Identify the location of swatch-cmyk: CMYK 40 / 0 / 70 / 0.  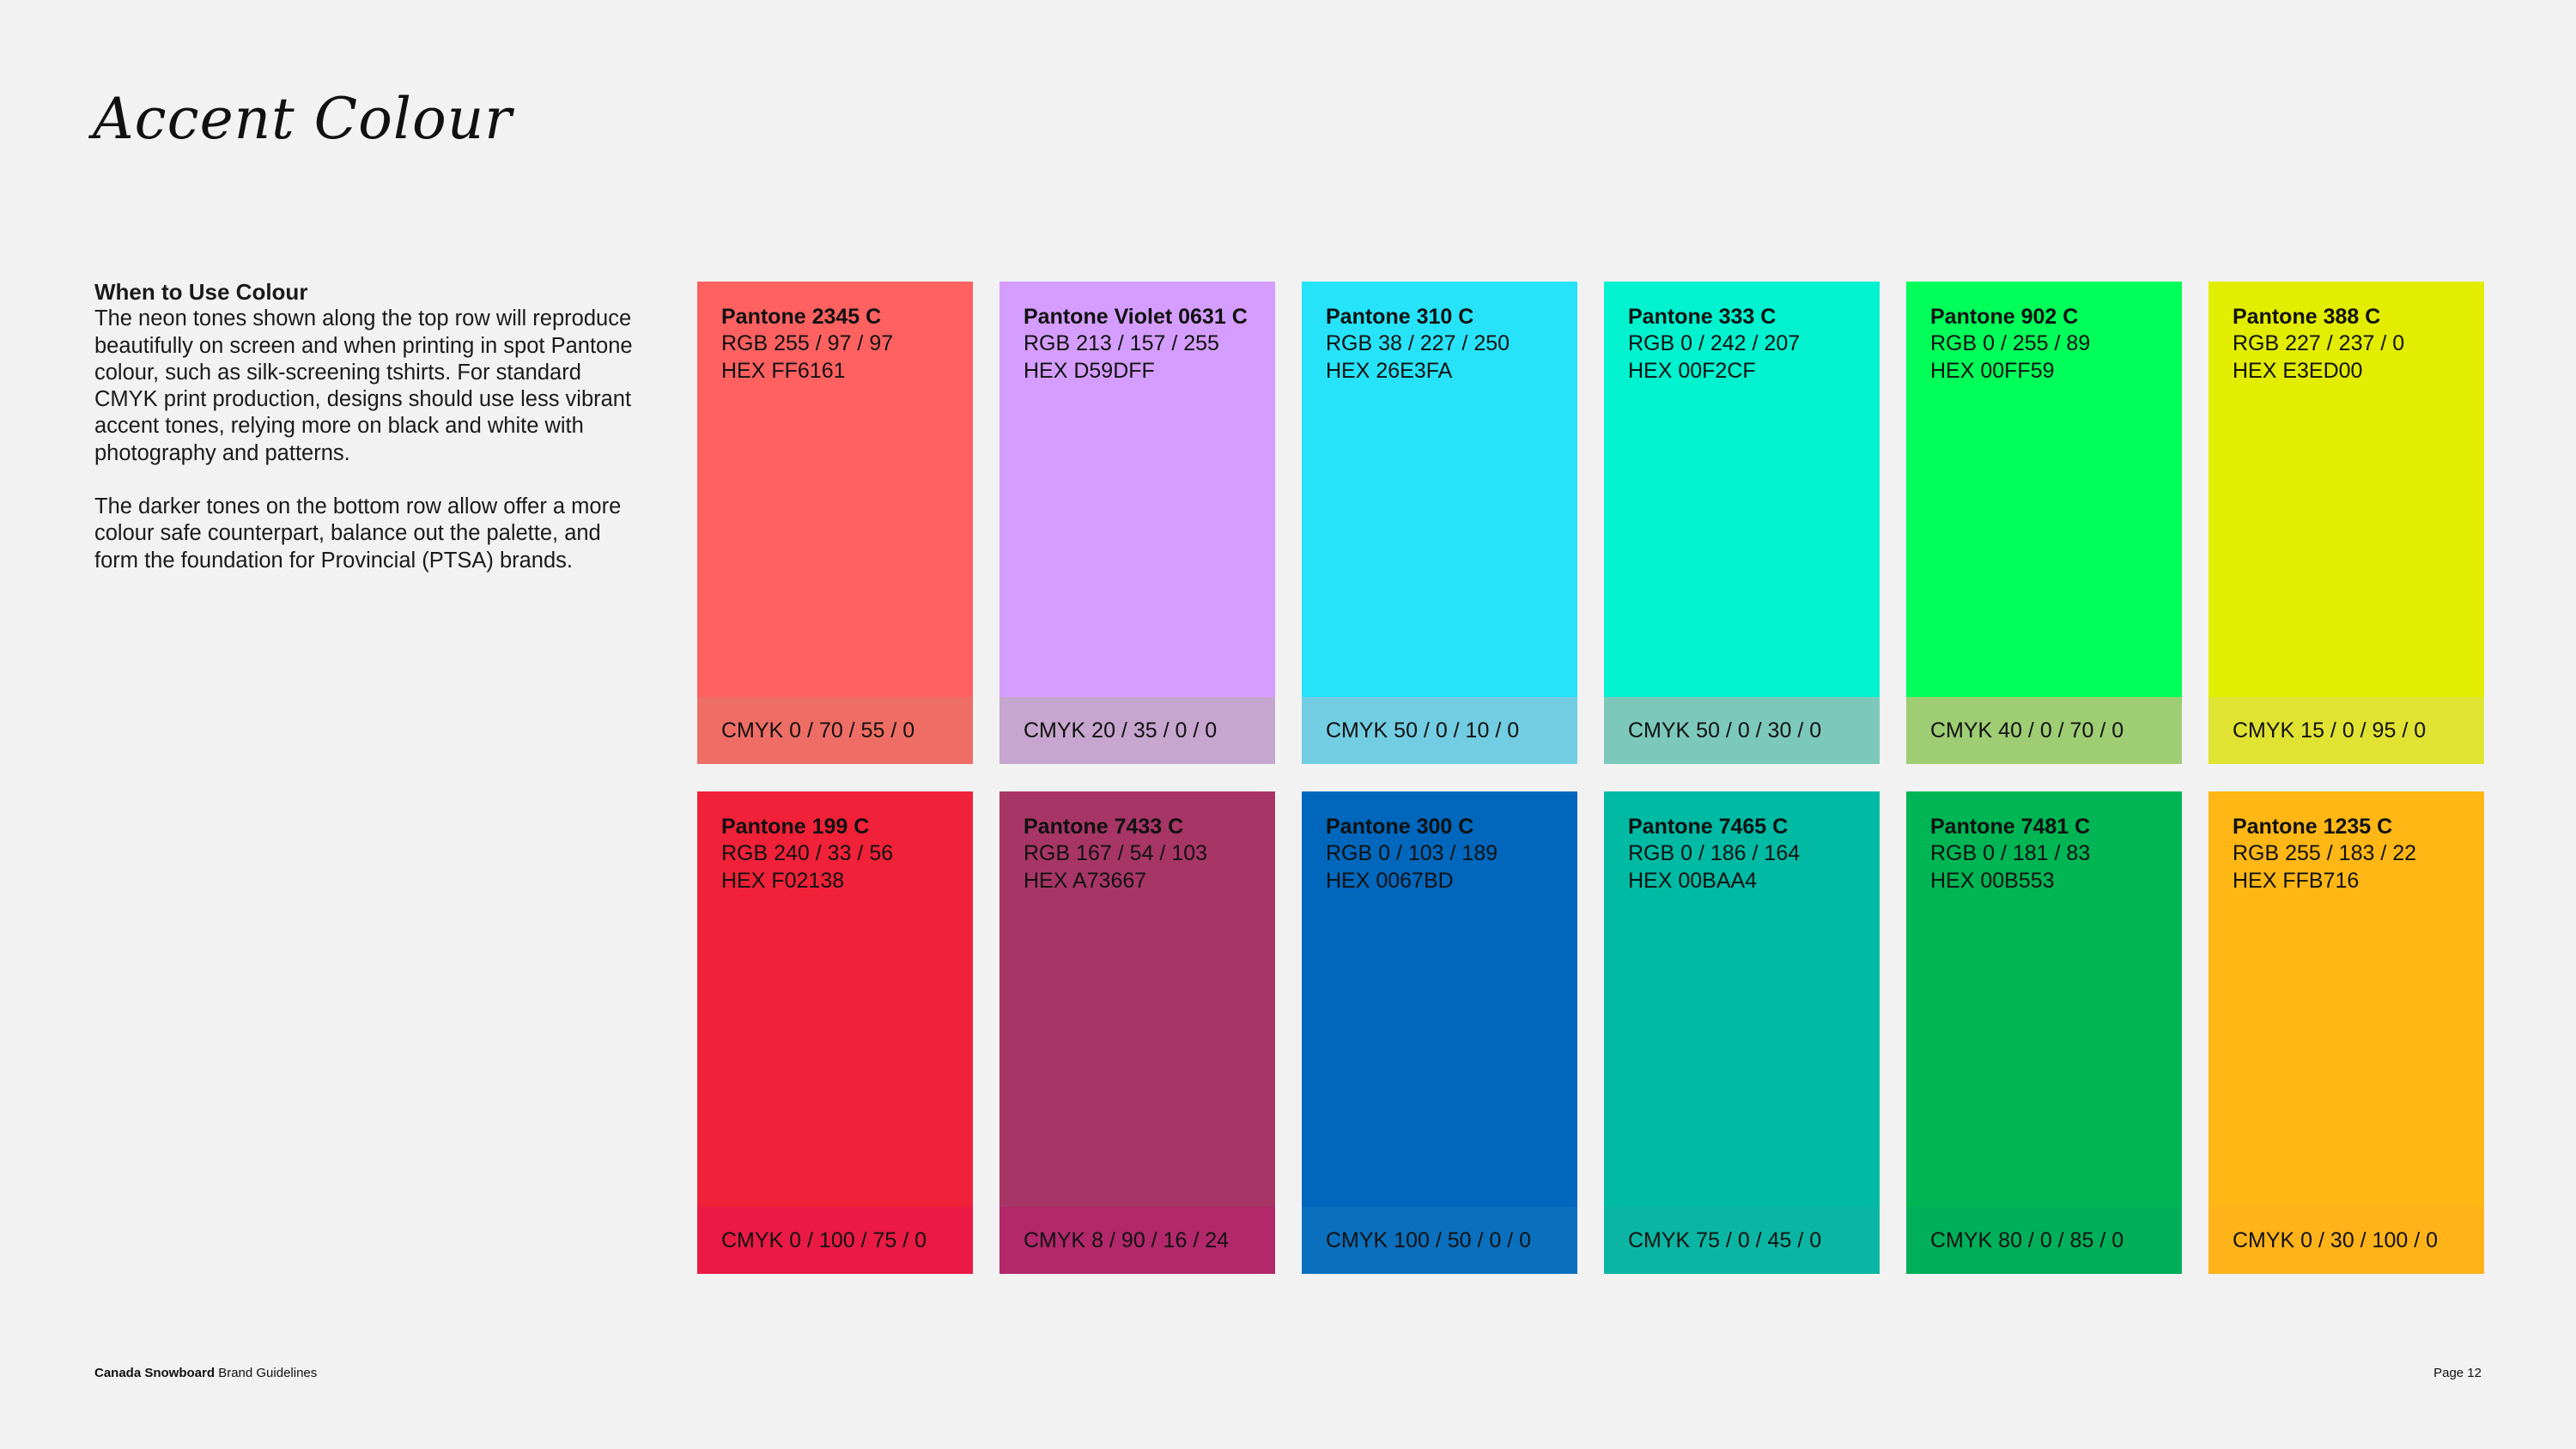
(2044, 730).